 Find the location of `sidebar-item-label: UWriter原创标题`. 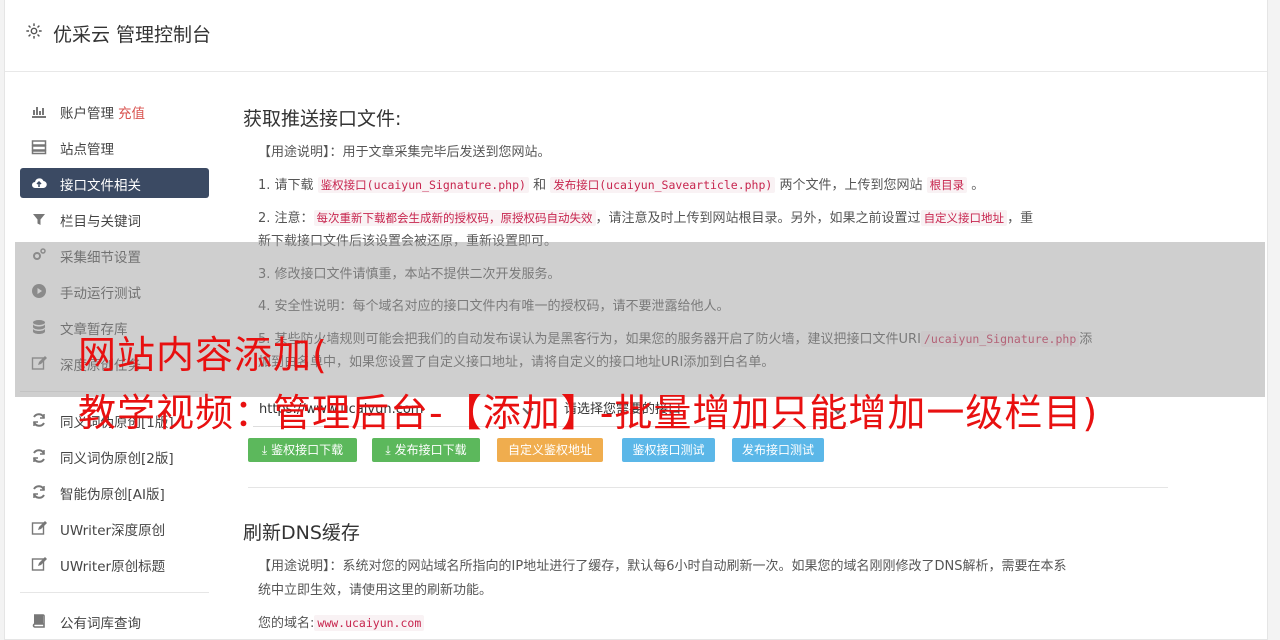

sidebar-item-label: UWriter原创标题 is located at coordinates (113, 567).